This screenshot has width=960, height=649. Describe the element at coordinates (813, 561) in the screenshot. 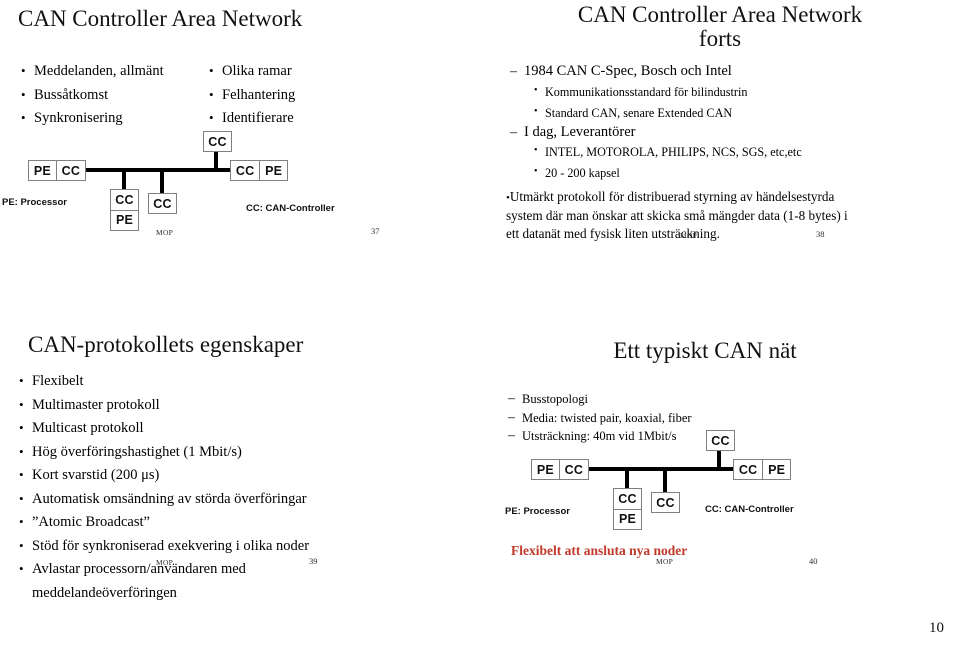

I see `slide-number: 40` at that location.